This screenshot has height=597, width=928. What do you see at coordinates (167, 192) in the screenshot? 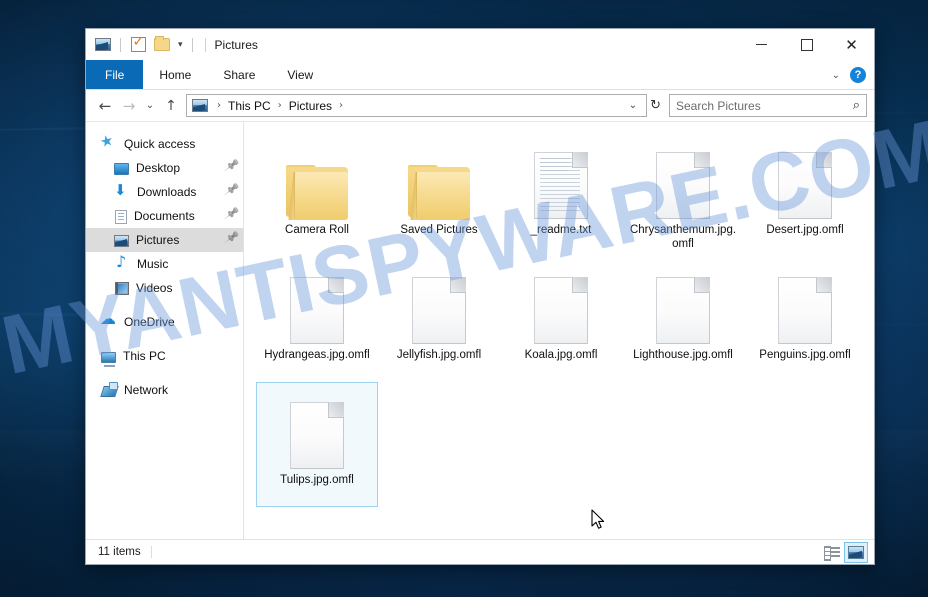
I see `sidebar-item-label: Downloads` at bounding box center [167, 192].